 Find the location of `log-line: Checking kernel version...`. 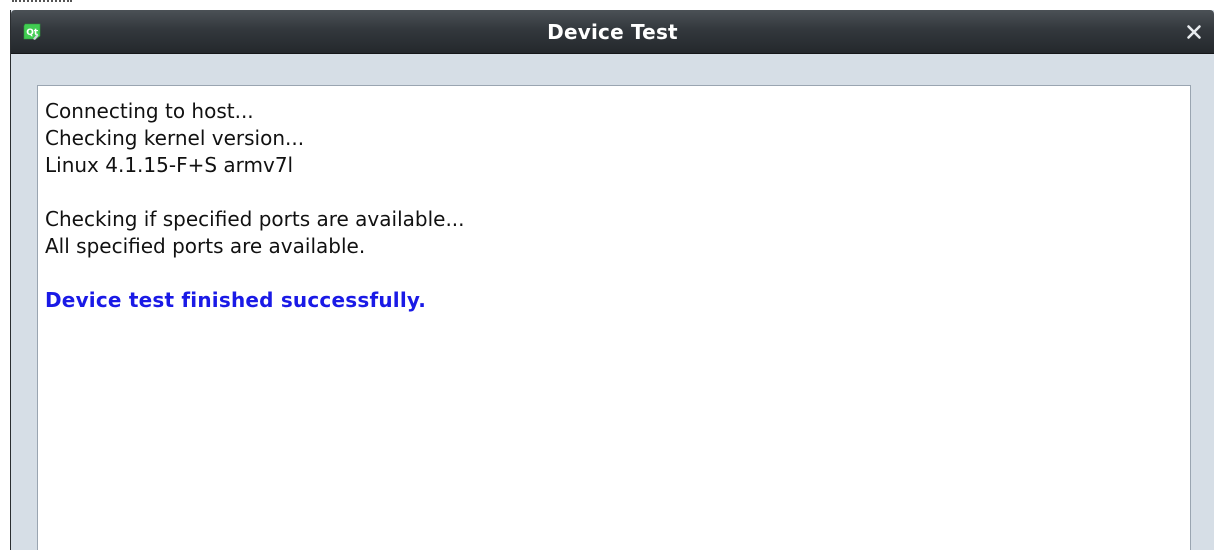

log-line: Checking kernel version... is located at coordinates (175, 138).